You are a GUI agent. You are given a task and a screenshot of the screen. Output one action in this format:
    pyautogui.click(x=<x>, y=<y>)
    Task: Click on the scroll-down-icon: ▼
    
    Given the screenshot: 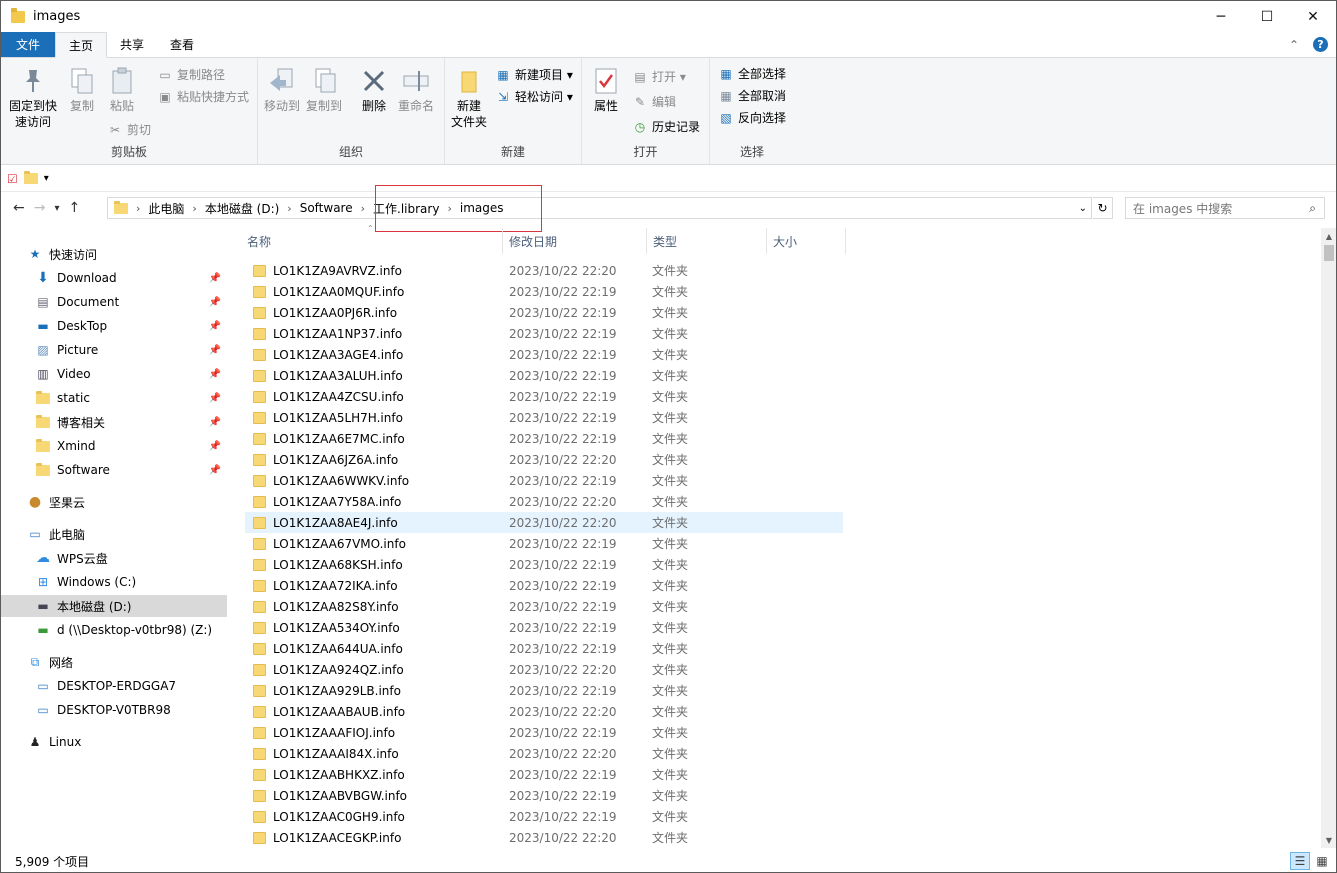 What is the action you would take?
    pyautogui.click(x=1328, y=840)
    